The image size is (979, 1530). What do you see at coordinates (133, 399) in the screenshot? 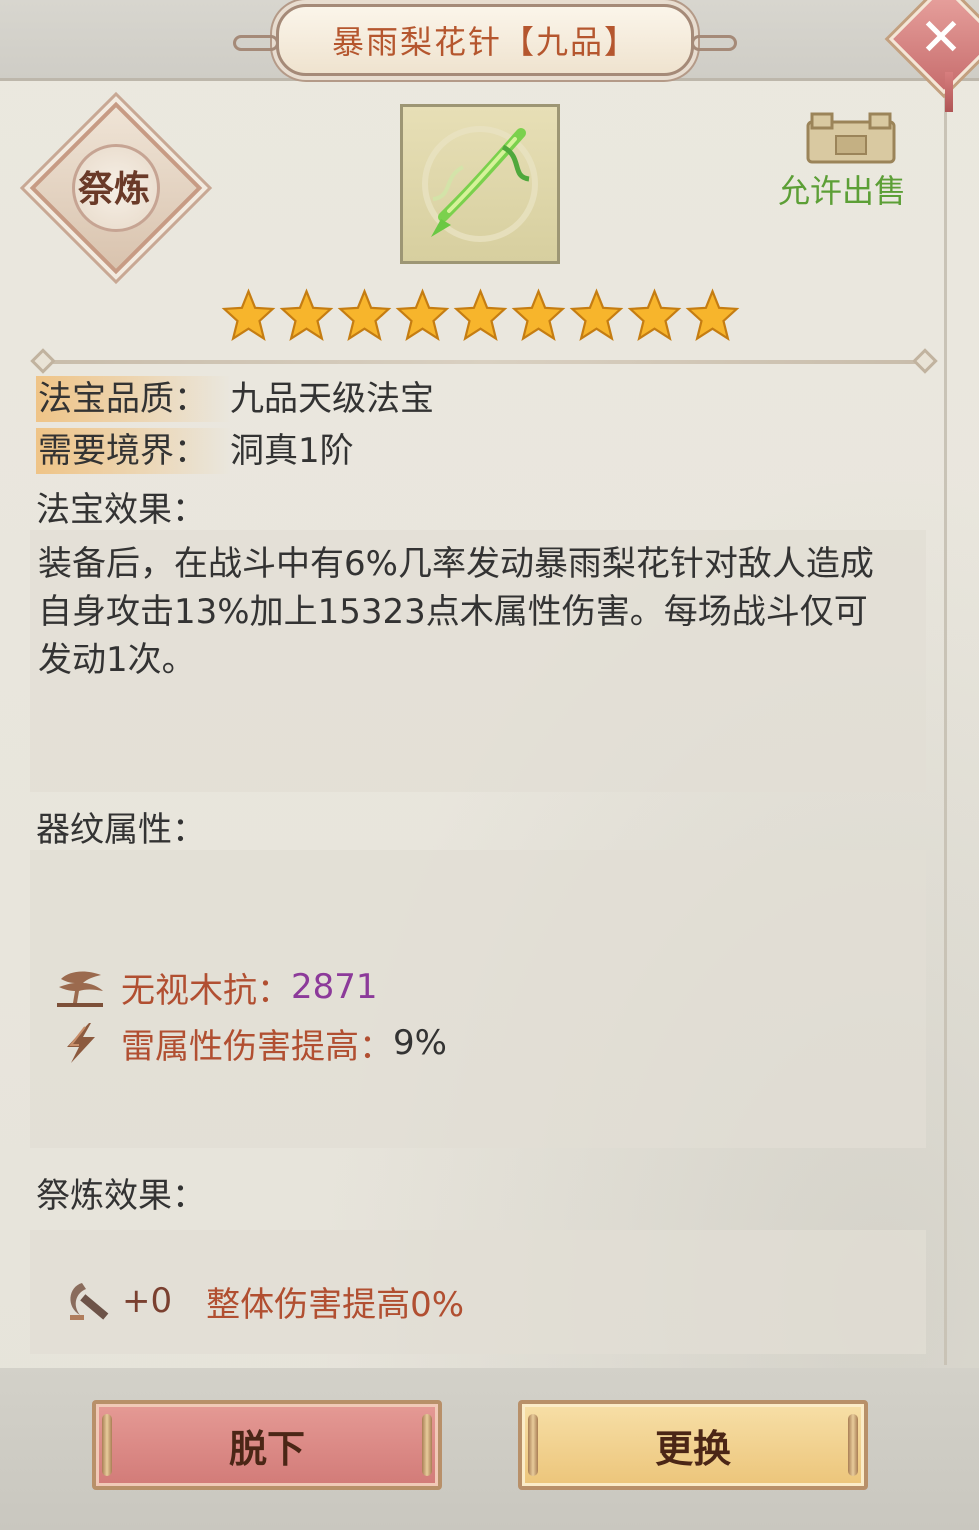
I see `quality-label: 法宝品质：` at bounding box center [133, 399].